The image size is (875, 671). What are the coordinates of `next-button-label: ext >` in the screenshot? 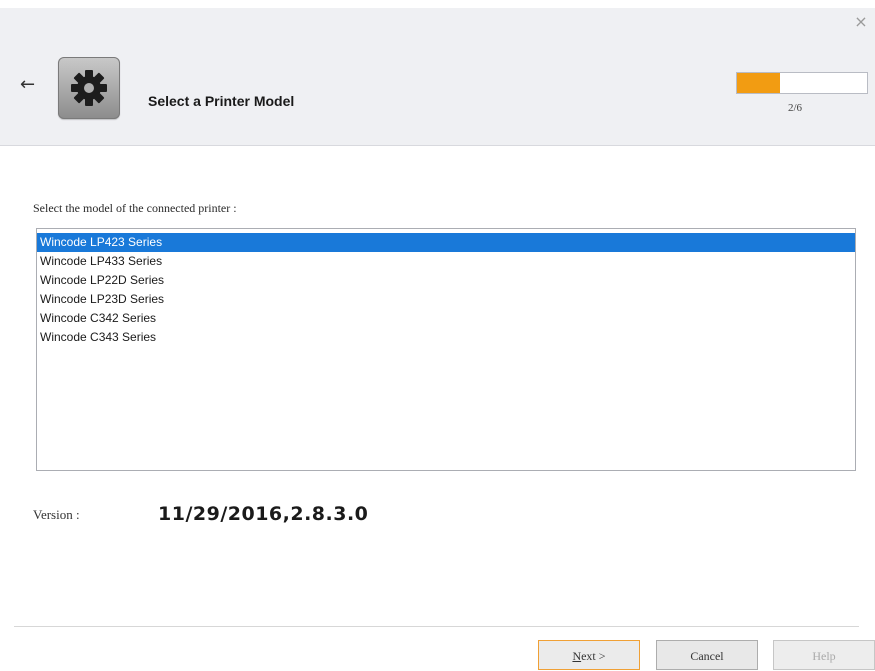 It's located at (593, 656).